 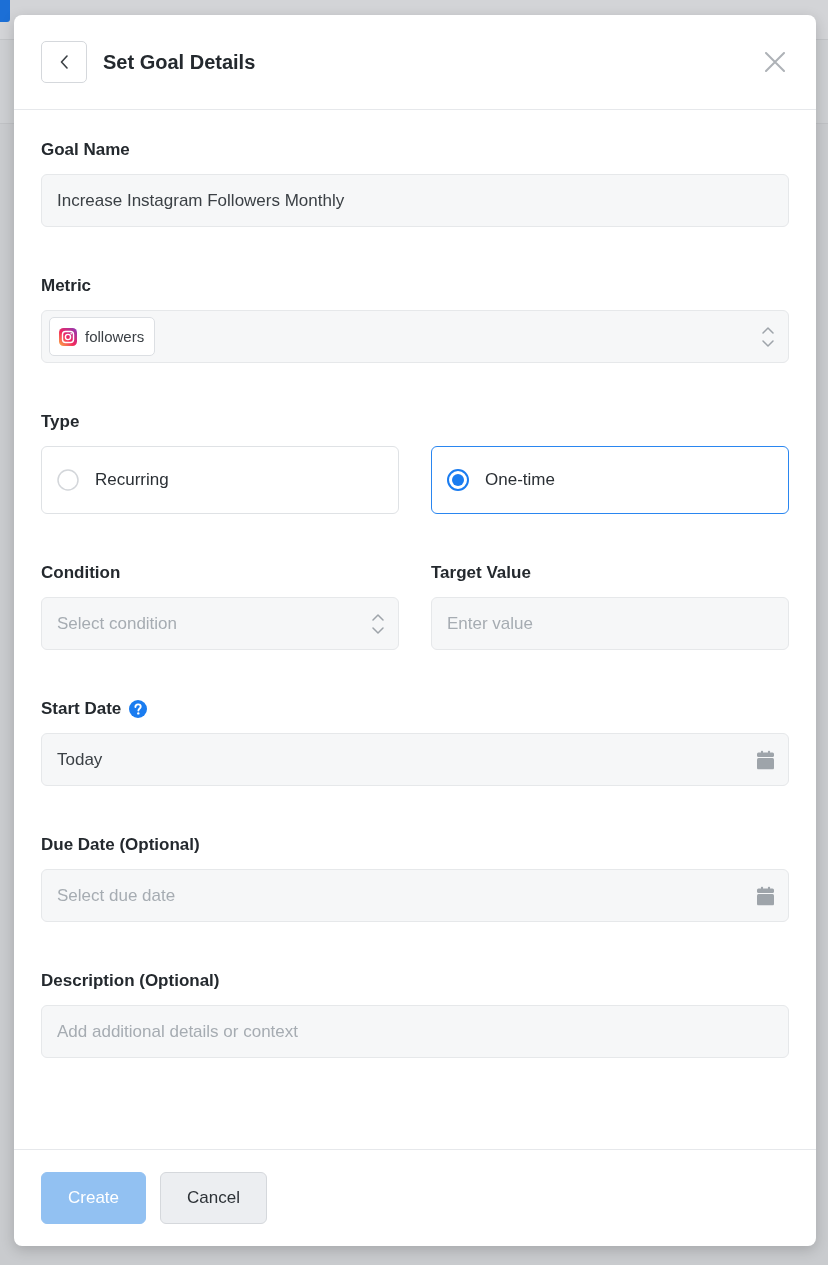 What do you see at coordinates (415, 336) in the screenshot?
I see `select-field: followers` at bounding box center [415, 336].